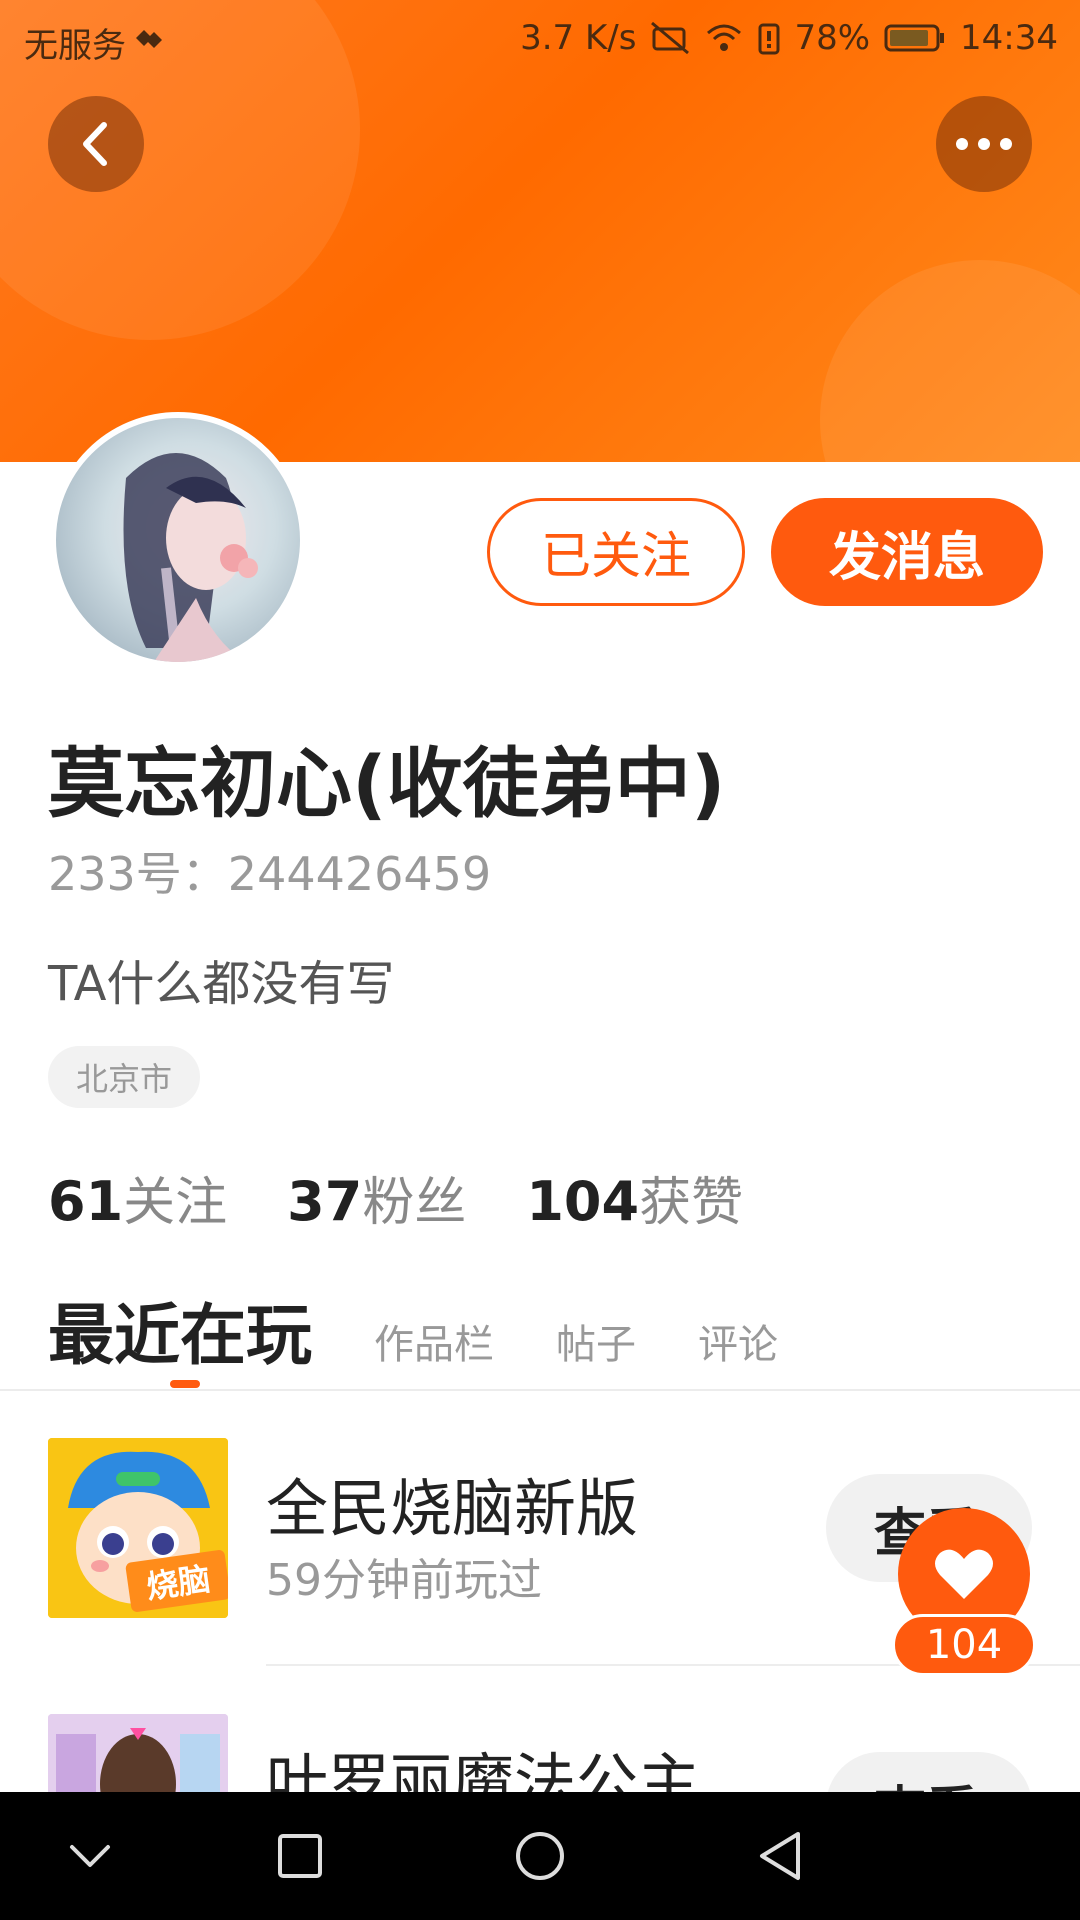 The height and width of the screenshot is (1920, 1080). What do you see at coordinates (907, 552) in the screenshot?
I see `send-message-button: 发消息` at bounding box center [907, 552].